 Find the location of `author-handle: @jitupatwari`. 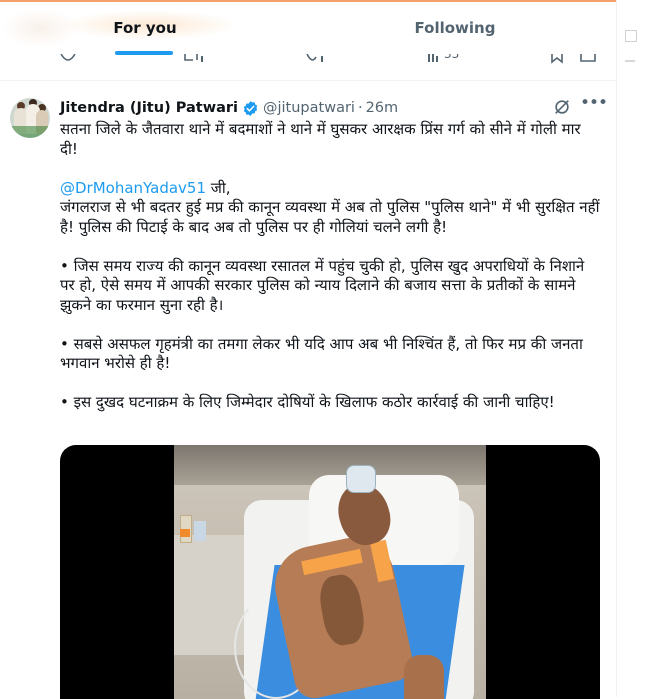

author-handle: @jitupatwari is located at coordinates (309, 108).